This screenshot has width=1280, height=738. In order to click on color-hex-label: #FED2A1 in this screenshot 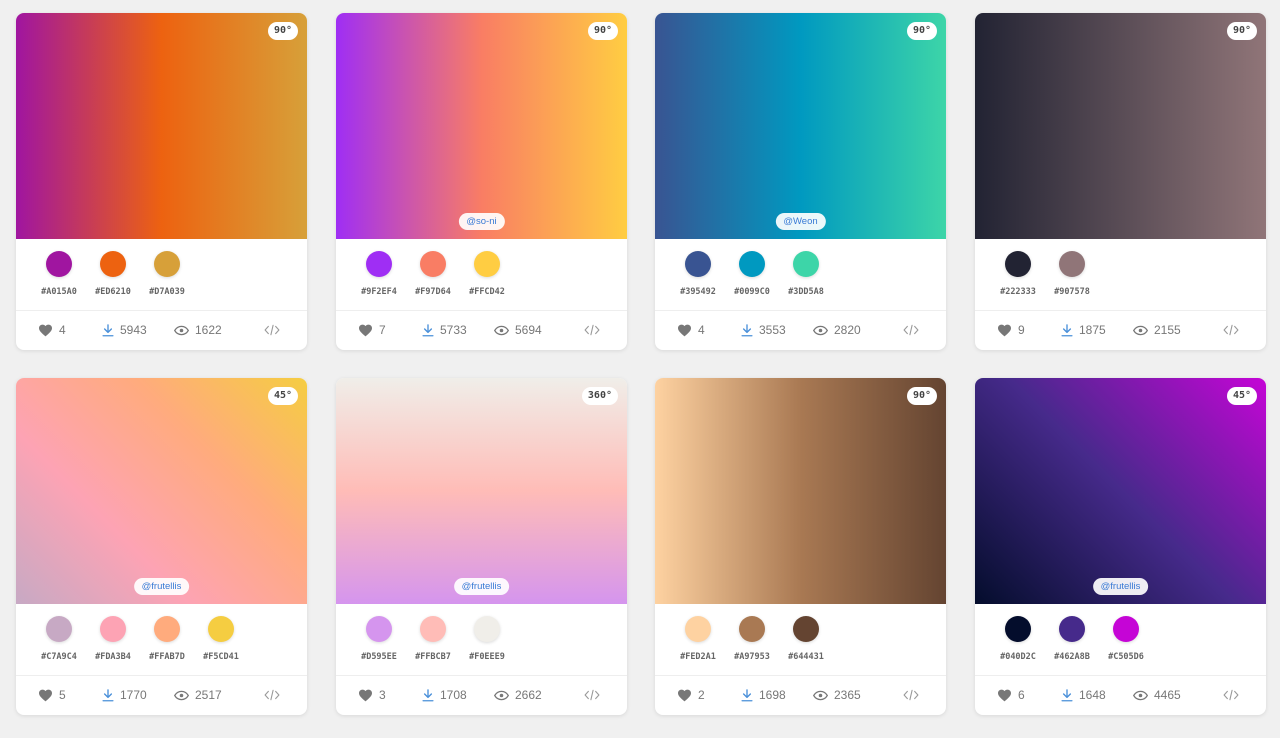, I will do `click(698, 657)`.